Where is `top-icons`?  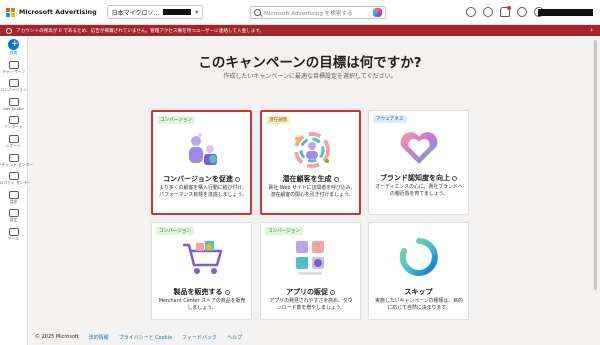
top-icons is located at coordinates (505, 11).